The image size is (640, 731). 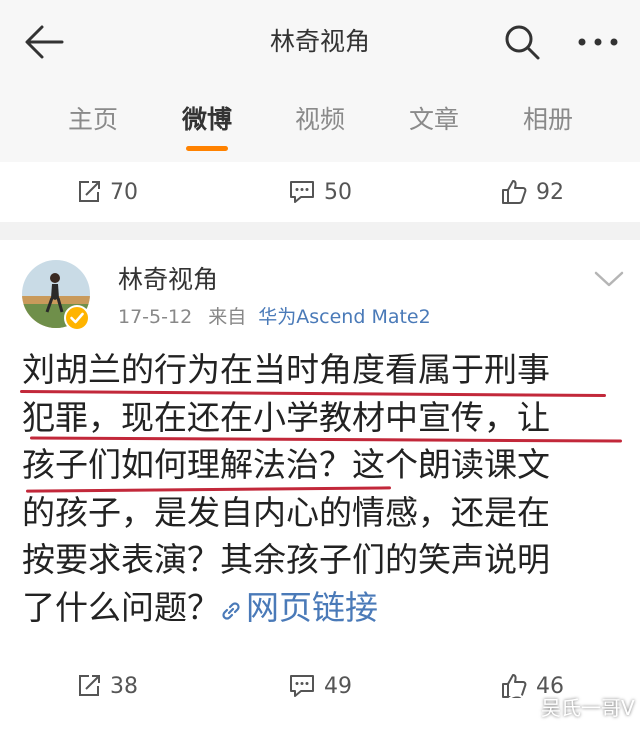 What do you see at coordinates (320, 686) in the screenshot?
I see `comment-button: 49` at bounding box center [320, 686].